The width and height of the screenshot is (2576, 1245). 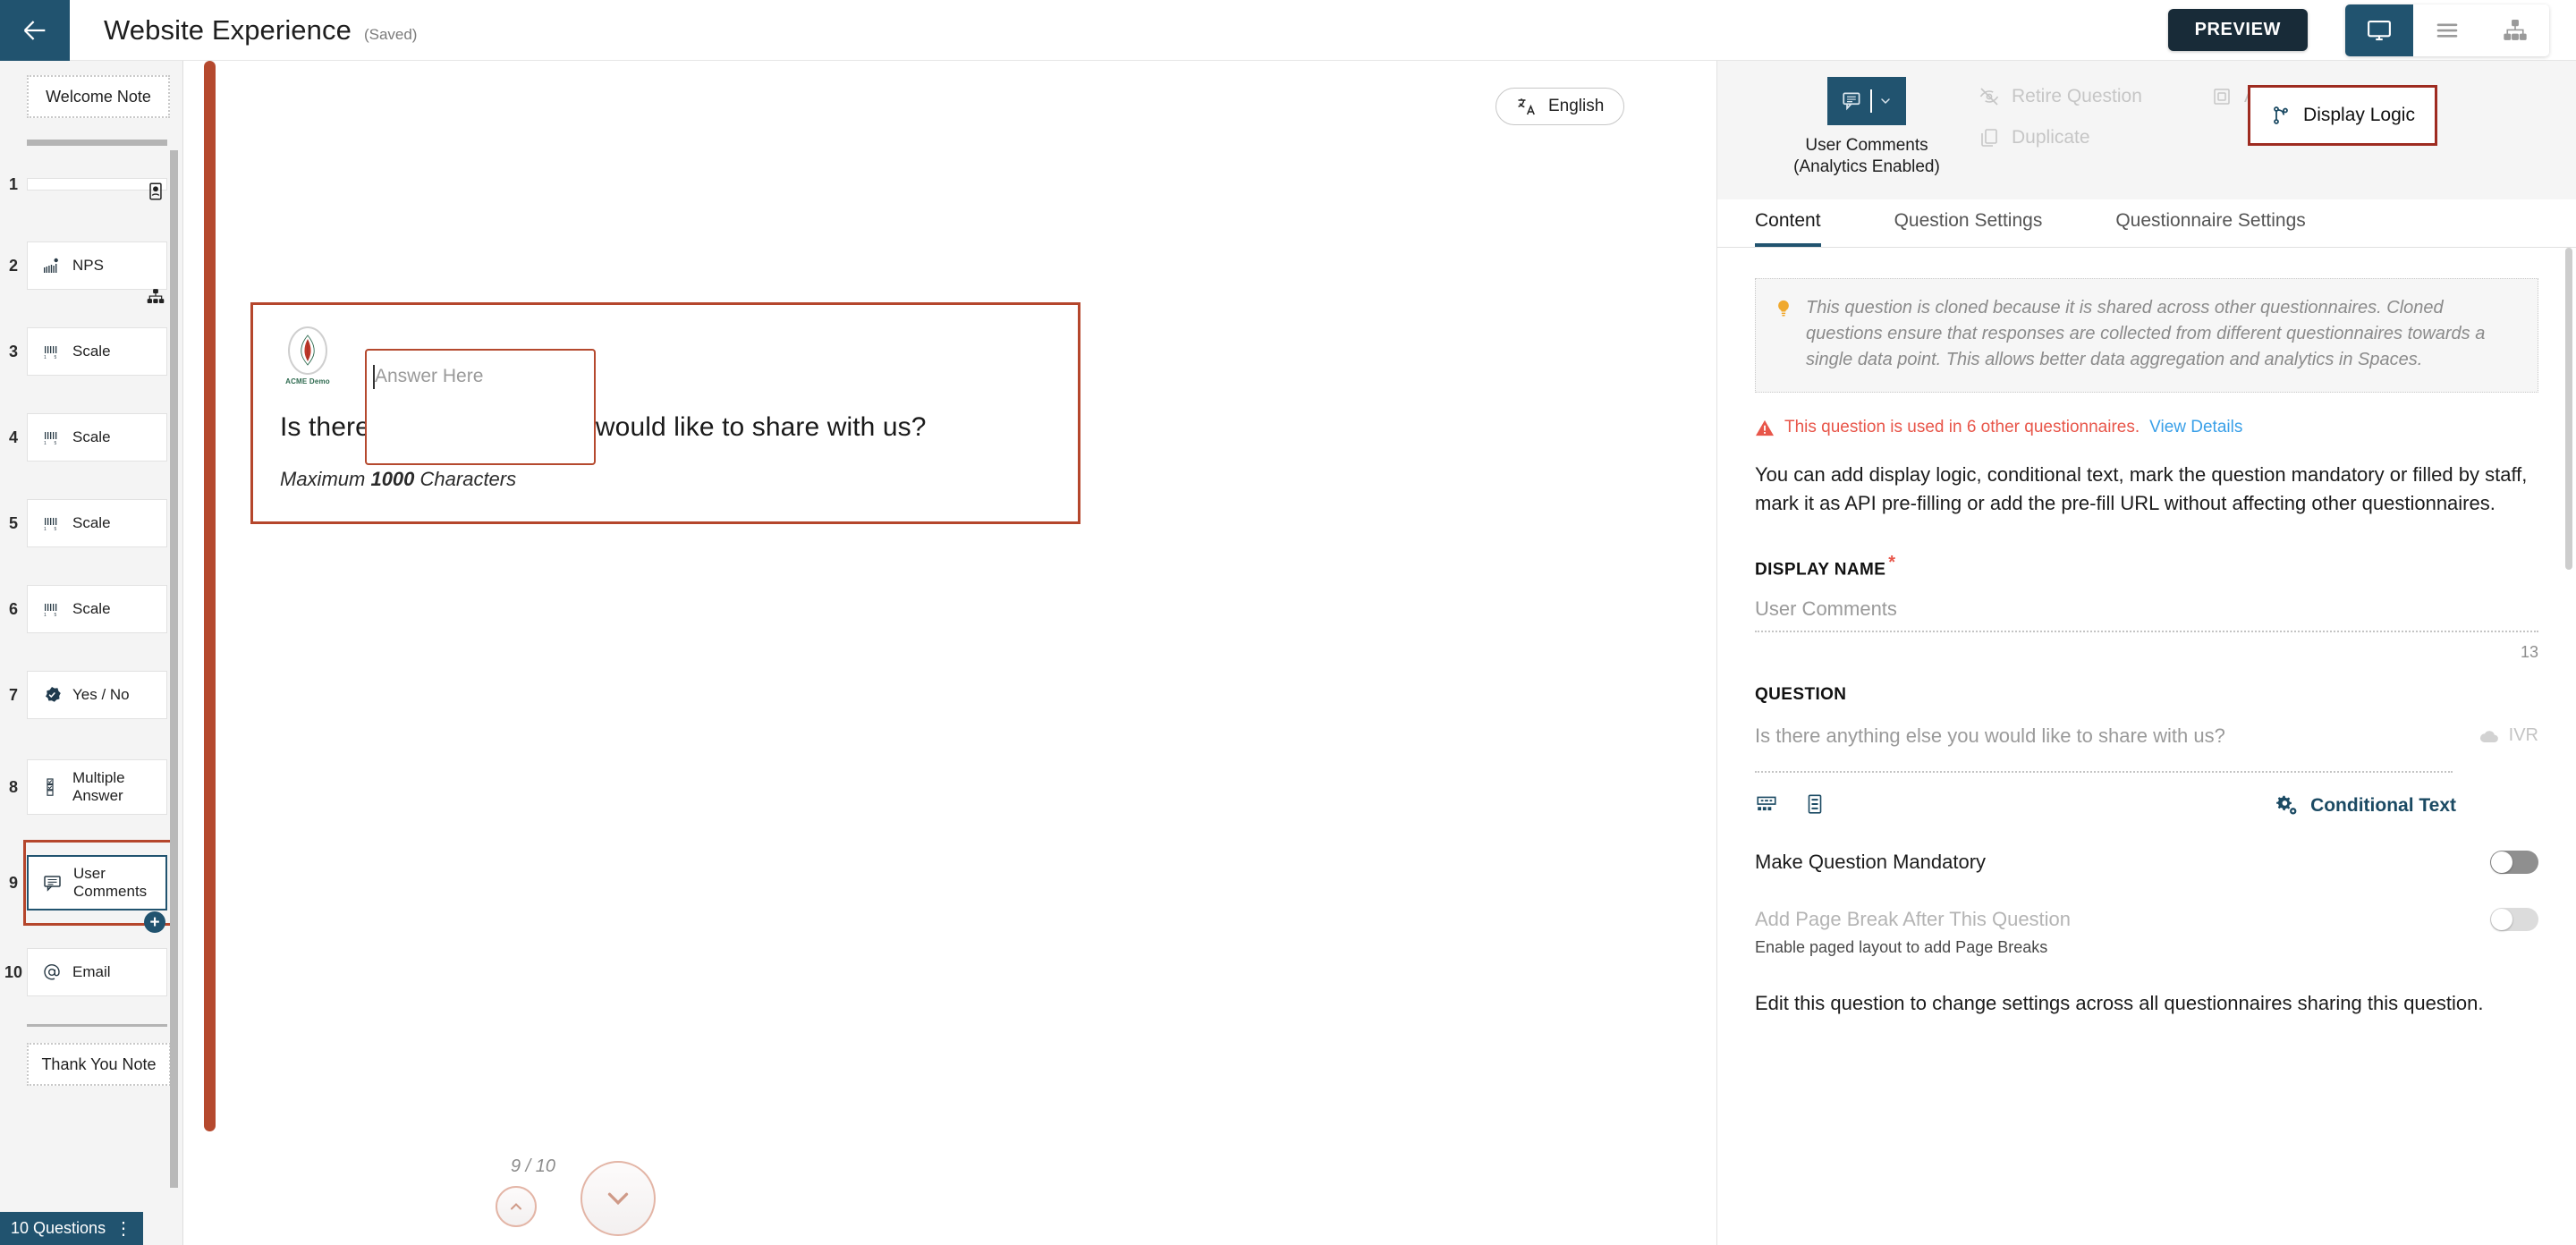 What do you see at coordinates (228, 30) in the screenshot?
I see `page-title: Website Experience` at bounding box center [228, 30].